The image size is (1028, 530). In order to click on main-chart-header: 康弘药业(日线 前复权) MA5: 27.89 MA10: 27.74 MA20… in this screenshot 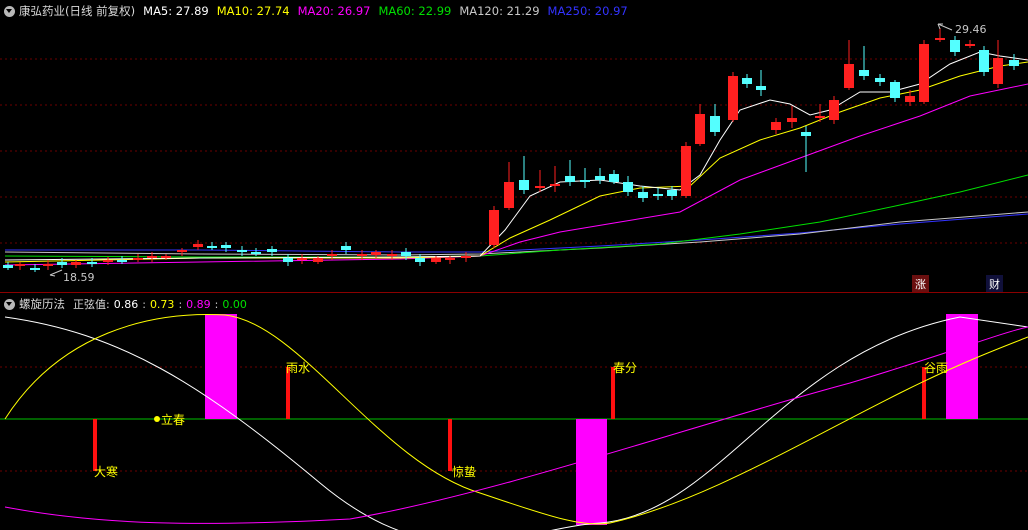, I will do `click(318, 11)`.